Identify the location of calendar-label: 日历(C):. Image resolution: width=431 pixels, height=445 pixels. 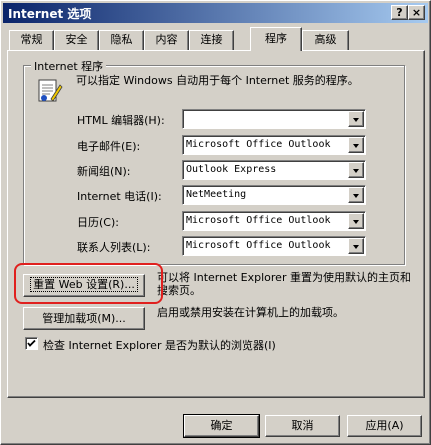
(98, 222).